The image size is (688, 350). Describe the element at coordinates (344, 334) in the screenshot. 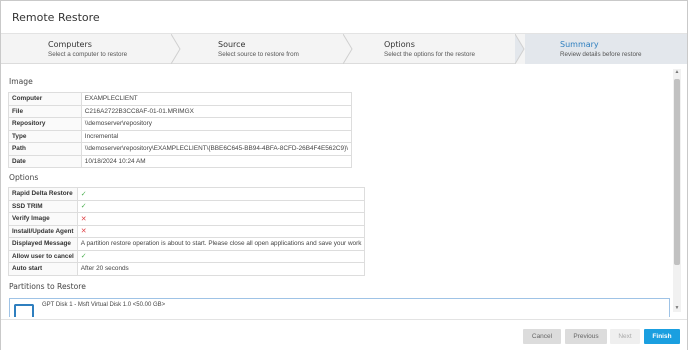

I see `dialog-footer: Cancel Previous Next Finish` at that location.